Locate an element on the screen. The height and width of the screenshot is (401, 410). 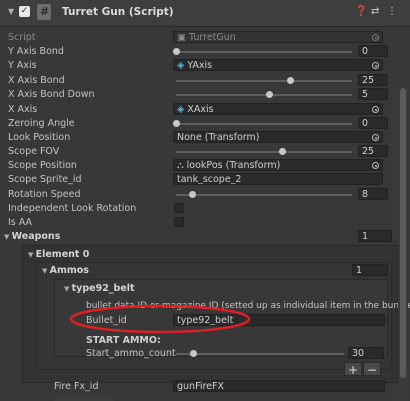
help-icon: ❓ is located at coordinates (361, 11).